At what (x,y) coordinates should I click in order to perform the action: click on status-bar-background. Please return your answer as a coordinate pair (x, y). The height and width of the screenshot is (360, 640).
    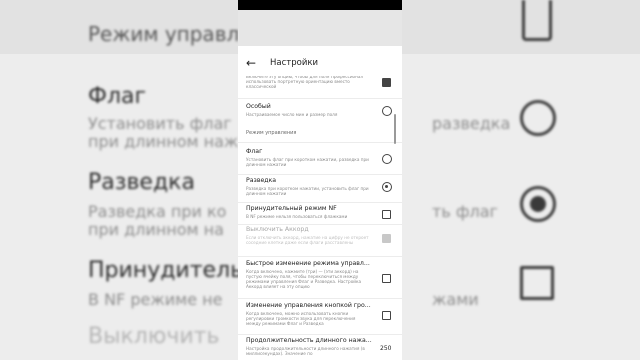
    Looking at the image, I should click on (320, 28).